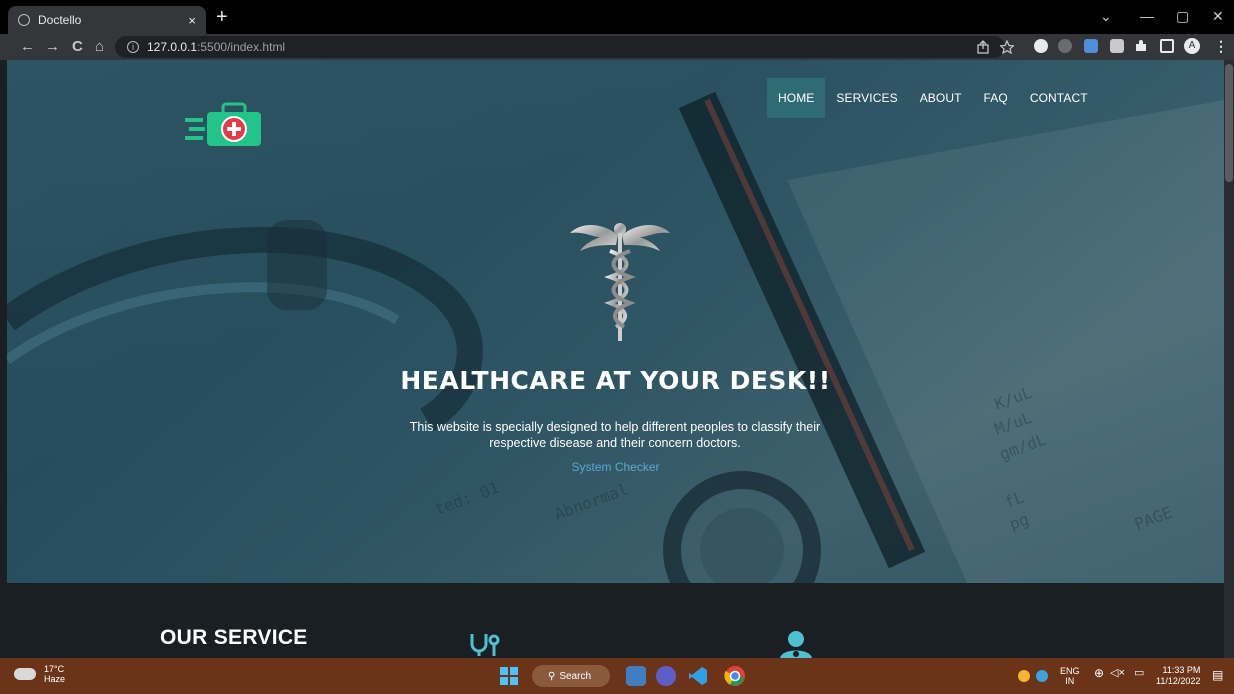  I want to click on caduceus-icon, so click(620, 282).